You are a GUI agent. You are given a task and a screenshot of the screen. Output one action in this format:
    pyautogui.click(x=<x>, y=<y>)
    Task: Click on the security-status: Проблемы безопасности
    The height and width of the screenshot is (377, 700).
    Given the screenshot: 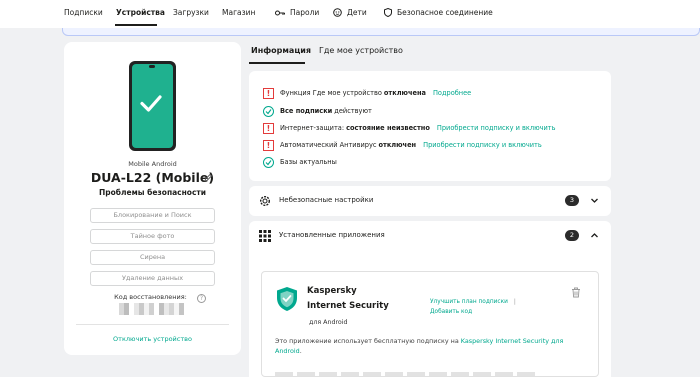 What is the action you would take?
    pyautogui.click(x=152, y=192)
    